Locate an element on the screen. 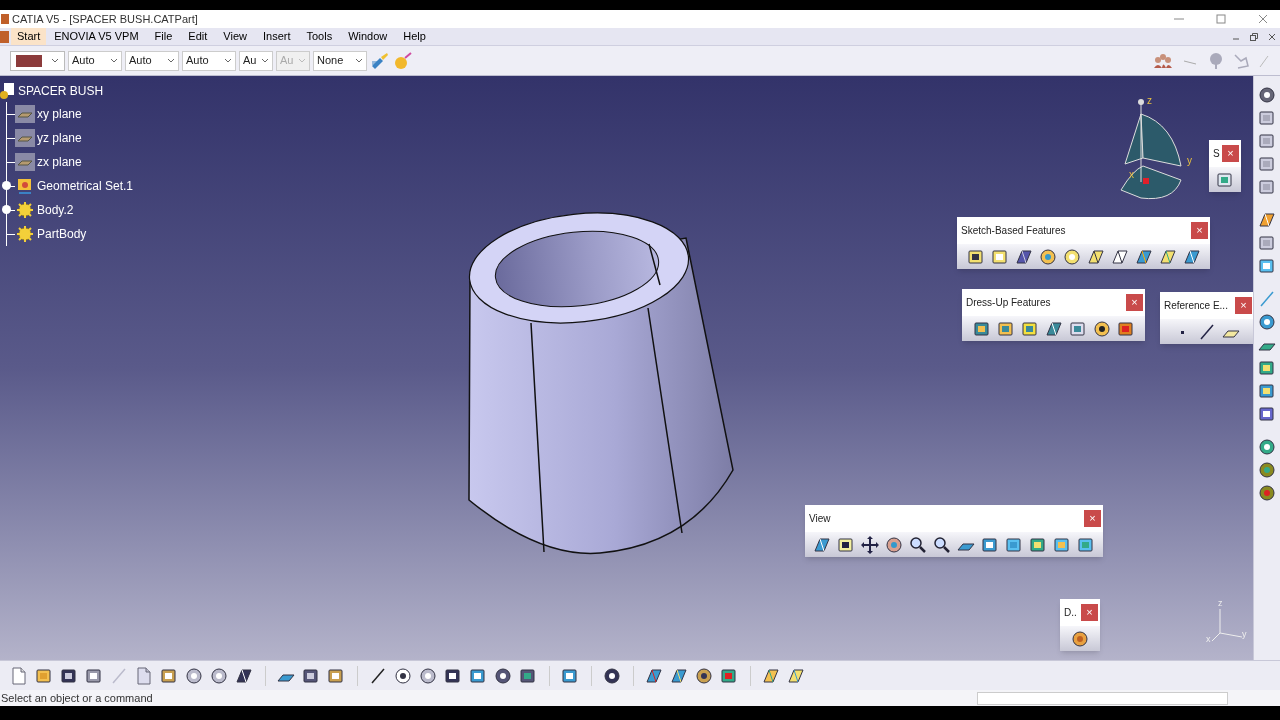  tree-node-label: SPACER BUSH is located at coordinates (61, 91).